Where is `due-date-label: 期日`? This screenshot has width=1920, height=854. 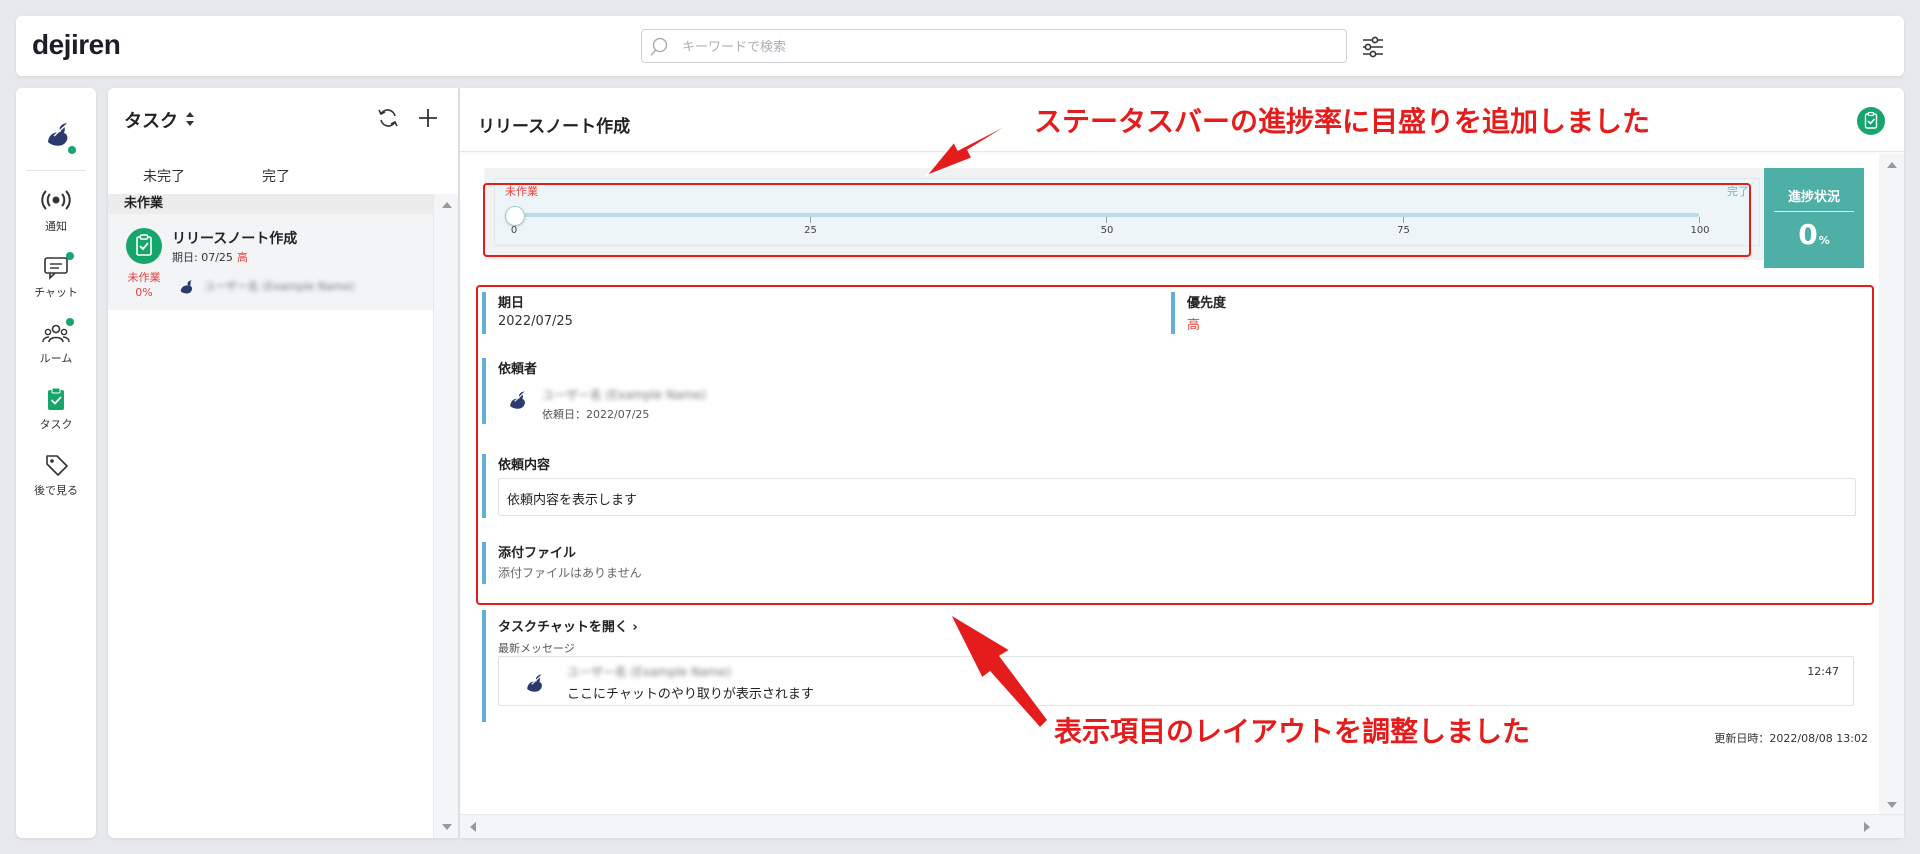 due-date-label: 期日 is located at coordinates (511, 303).